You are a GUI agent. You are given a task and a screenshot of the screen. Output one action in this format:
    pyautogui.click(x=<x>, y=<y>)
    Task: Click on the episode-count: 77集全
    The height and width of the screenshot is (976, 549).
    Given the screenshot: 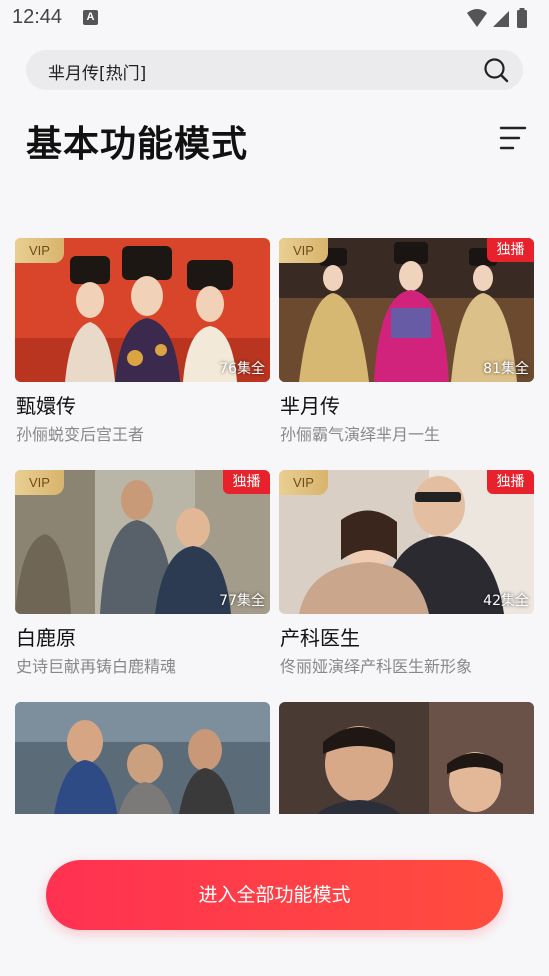 What is the action you would take?
    pyautogui.click(x=242, y=601)
    